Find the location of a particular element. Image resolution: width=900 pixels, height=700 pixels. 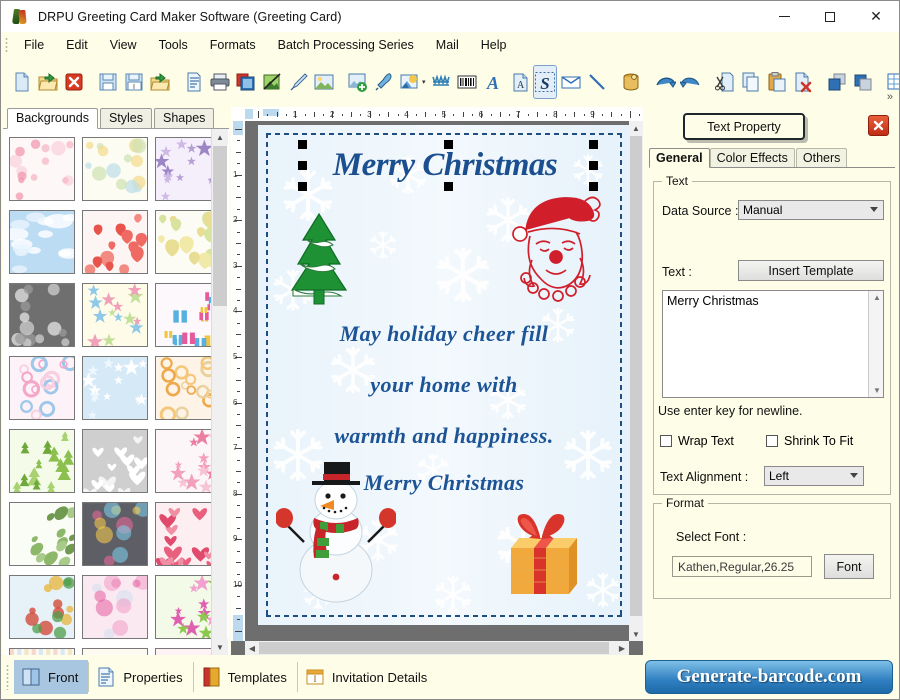

send-to-back-icon is located at coordinates (863, 82).